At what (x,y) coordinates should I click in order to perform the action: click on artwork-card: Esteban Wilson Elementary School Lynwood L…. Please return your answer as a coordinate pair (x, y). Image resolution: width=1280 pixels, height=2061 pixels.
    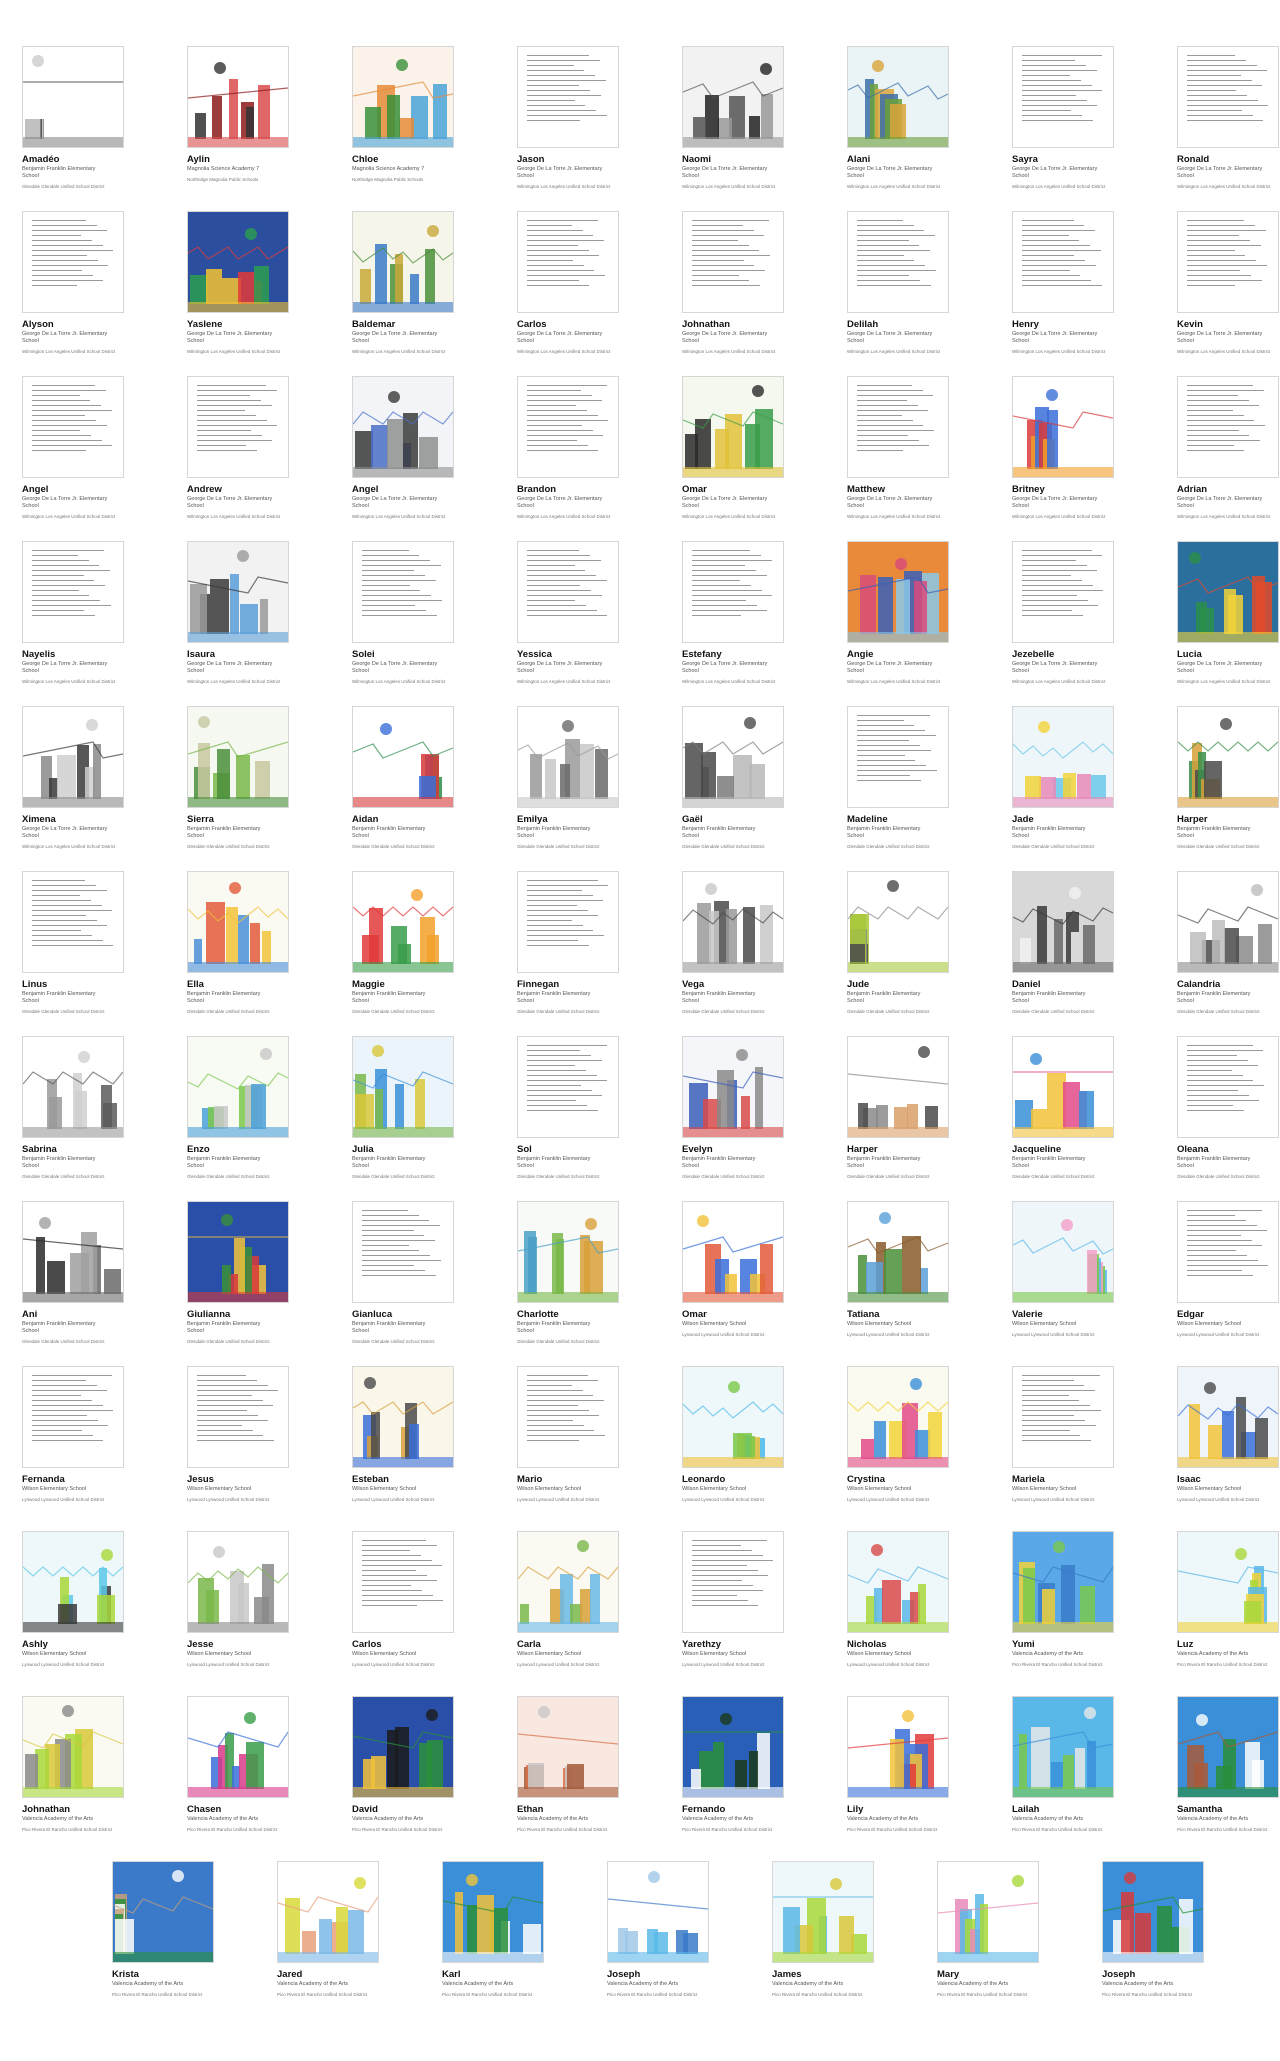
    Looking at the image, I should click on (403, 1434).